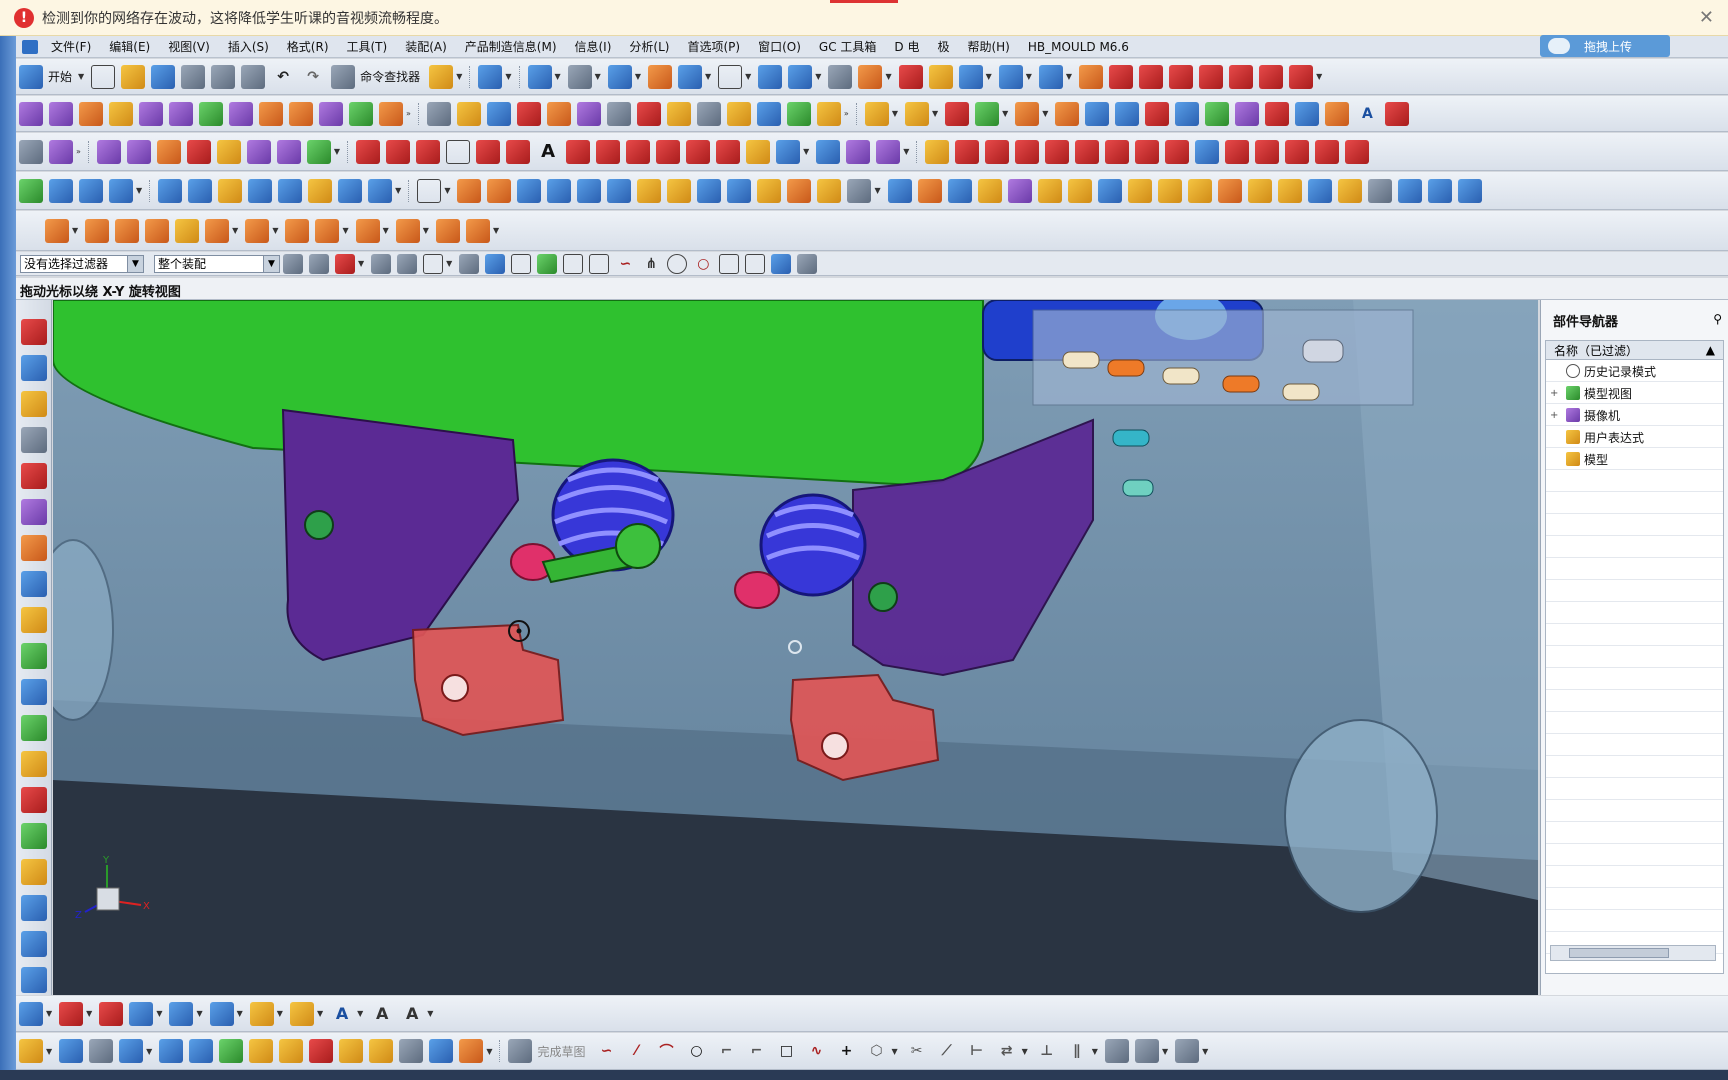 This screenshot has width=1728, height=1080. What do you see at coordinates (201, 1051) in the screenshot?
I see `revolve-icon` at bounding box center [201, 1051].